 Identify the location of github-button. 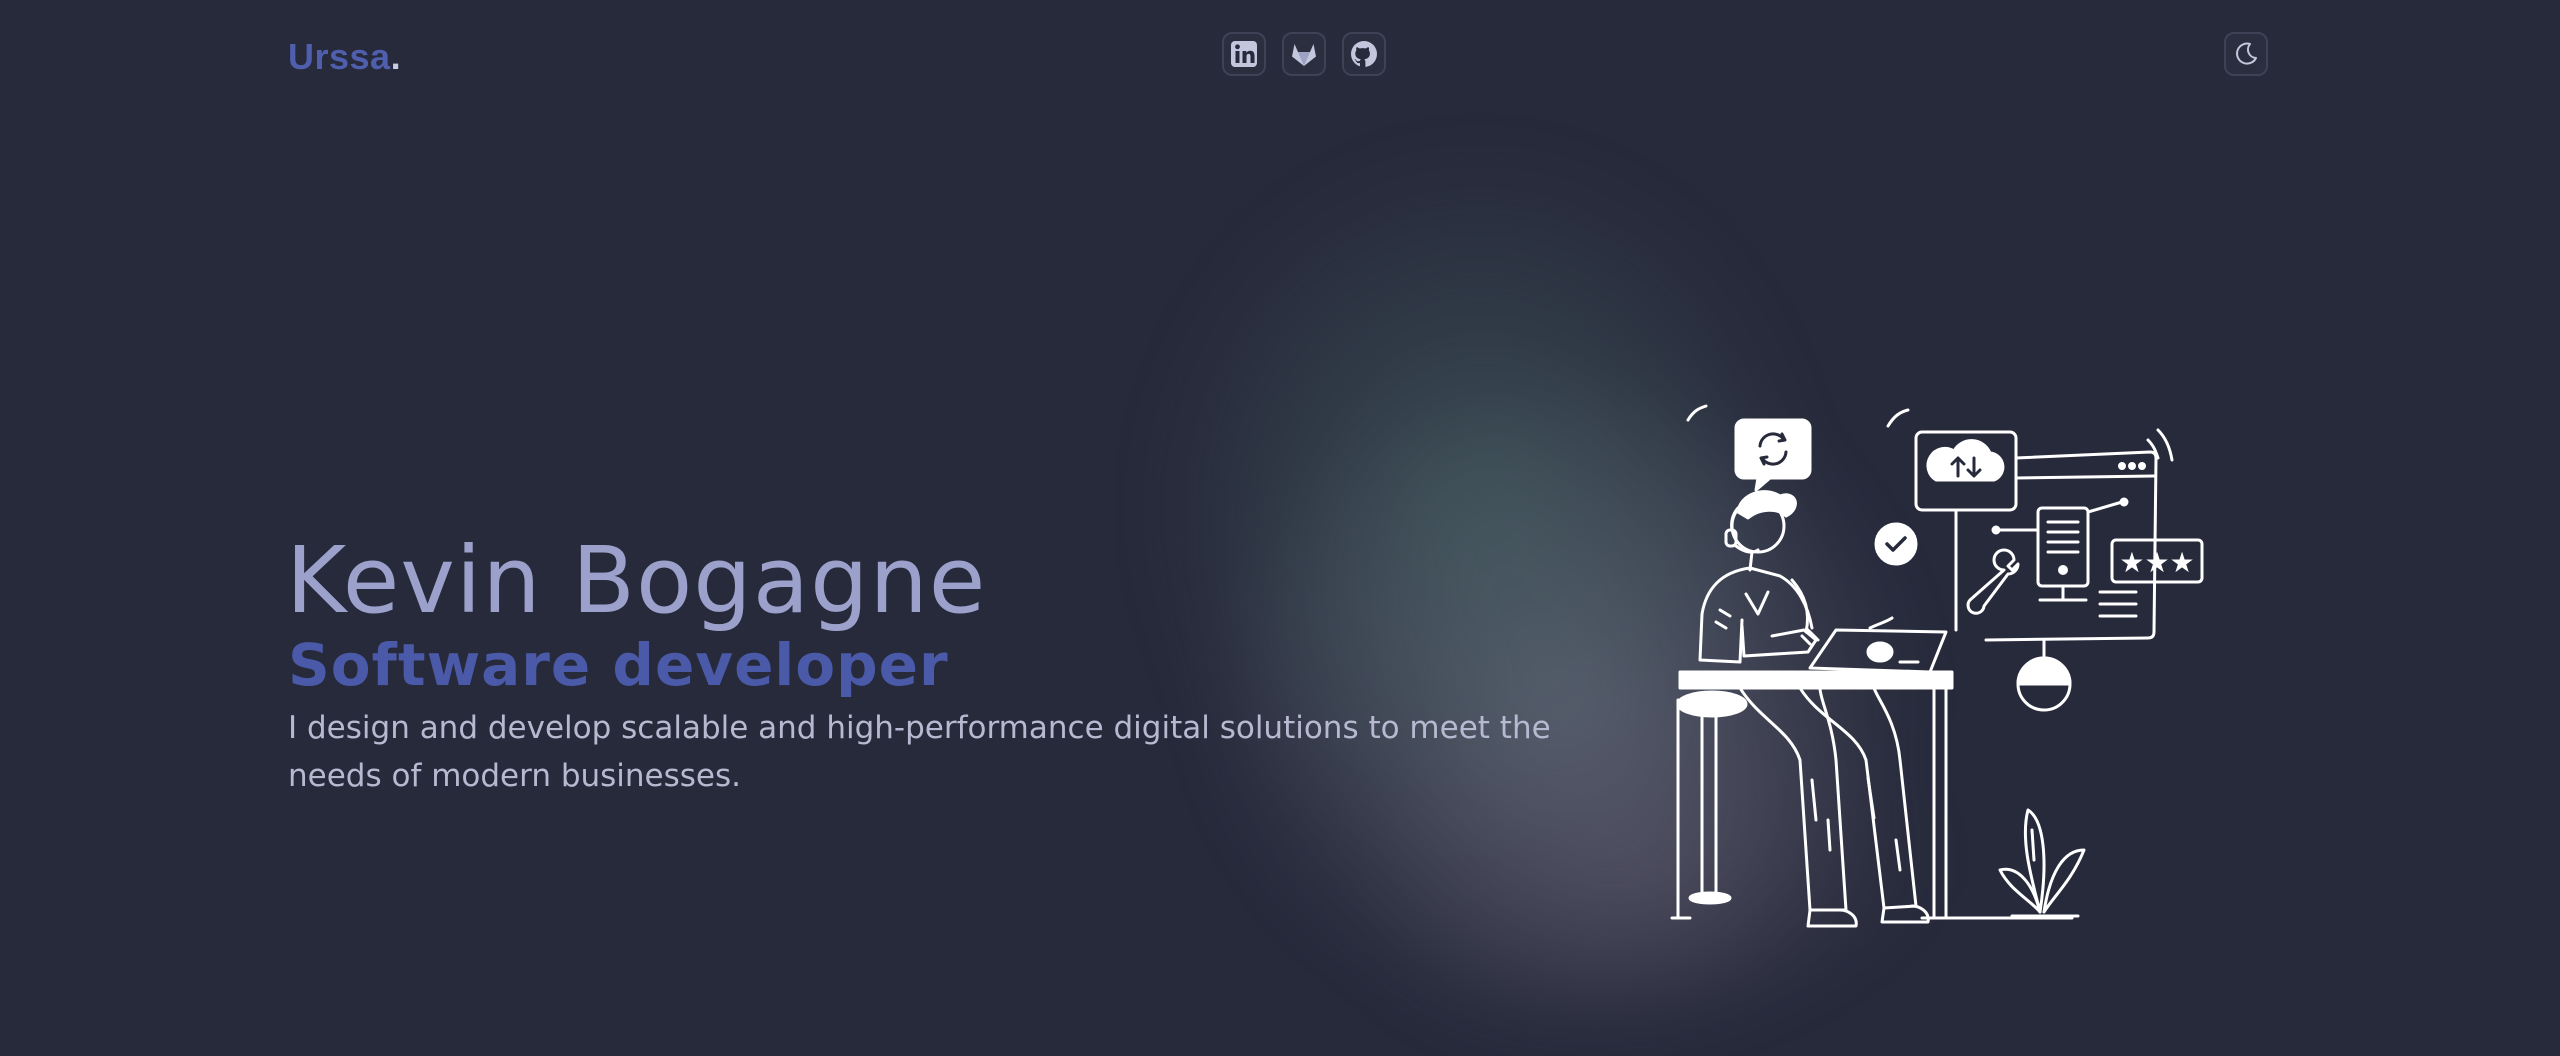
(1364, 54).